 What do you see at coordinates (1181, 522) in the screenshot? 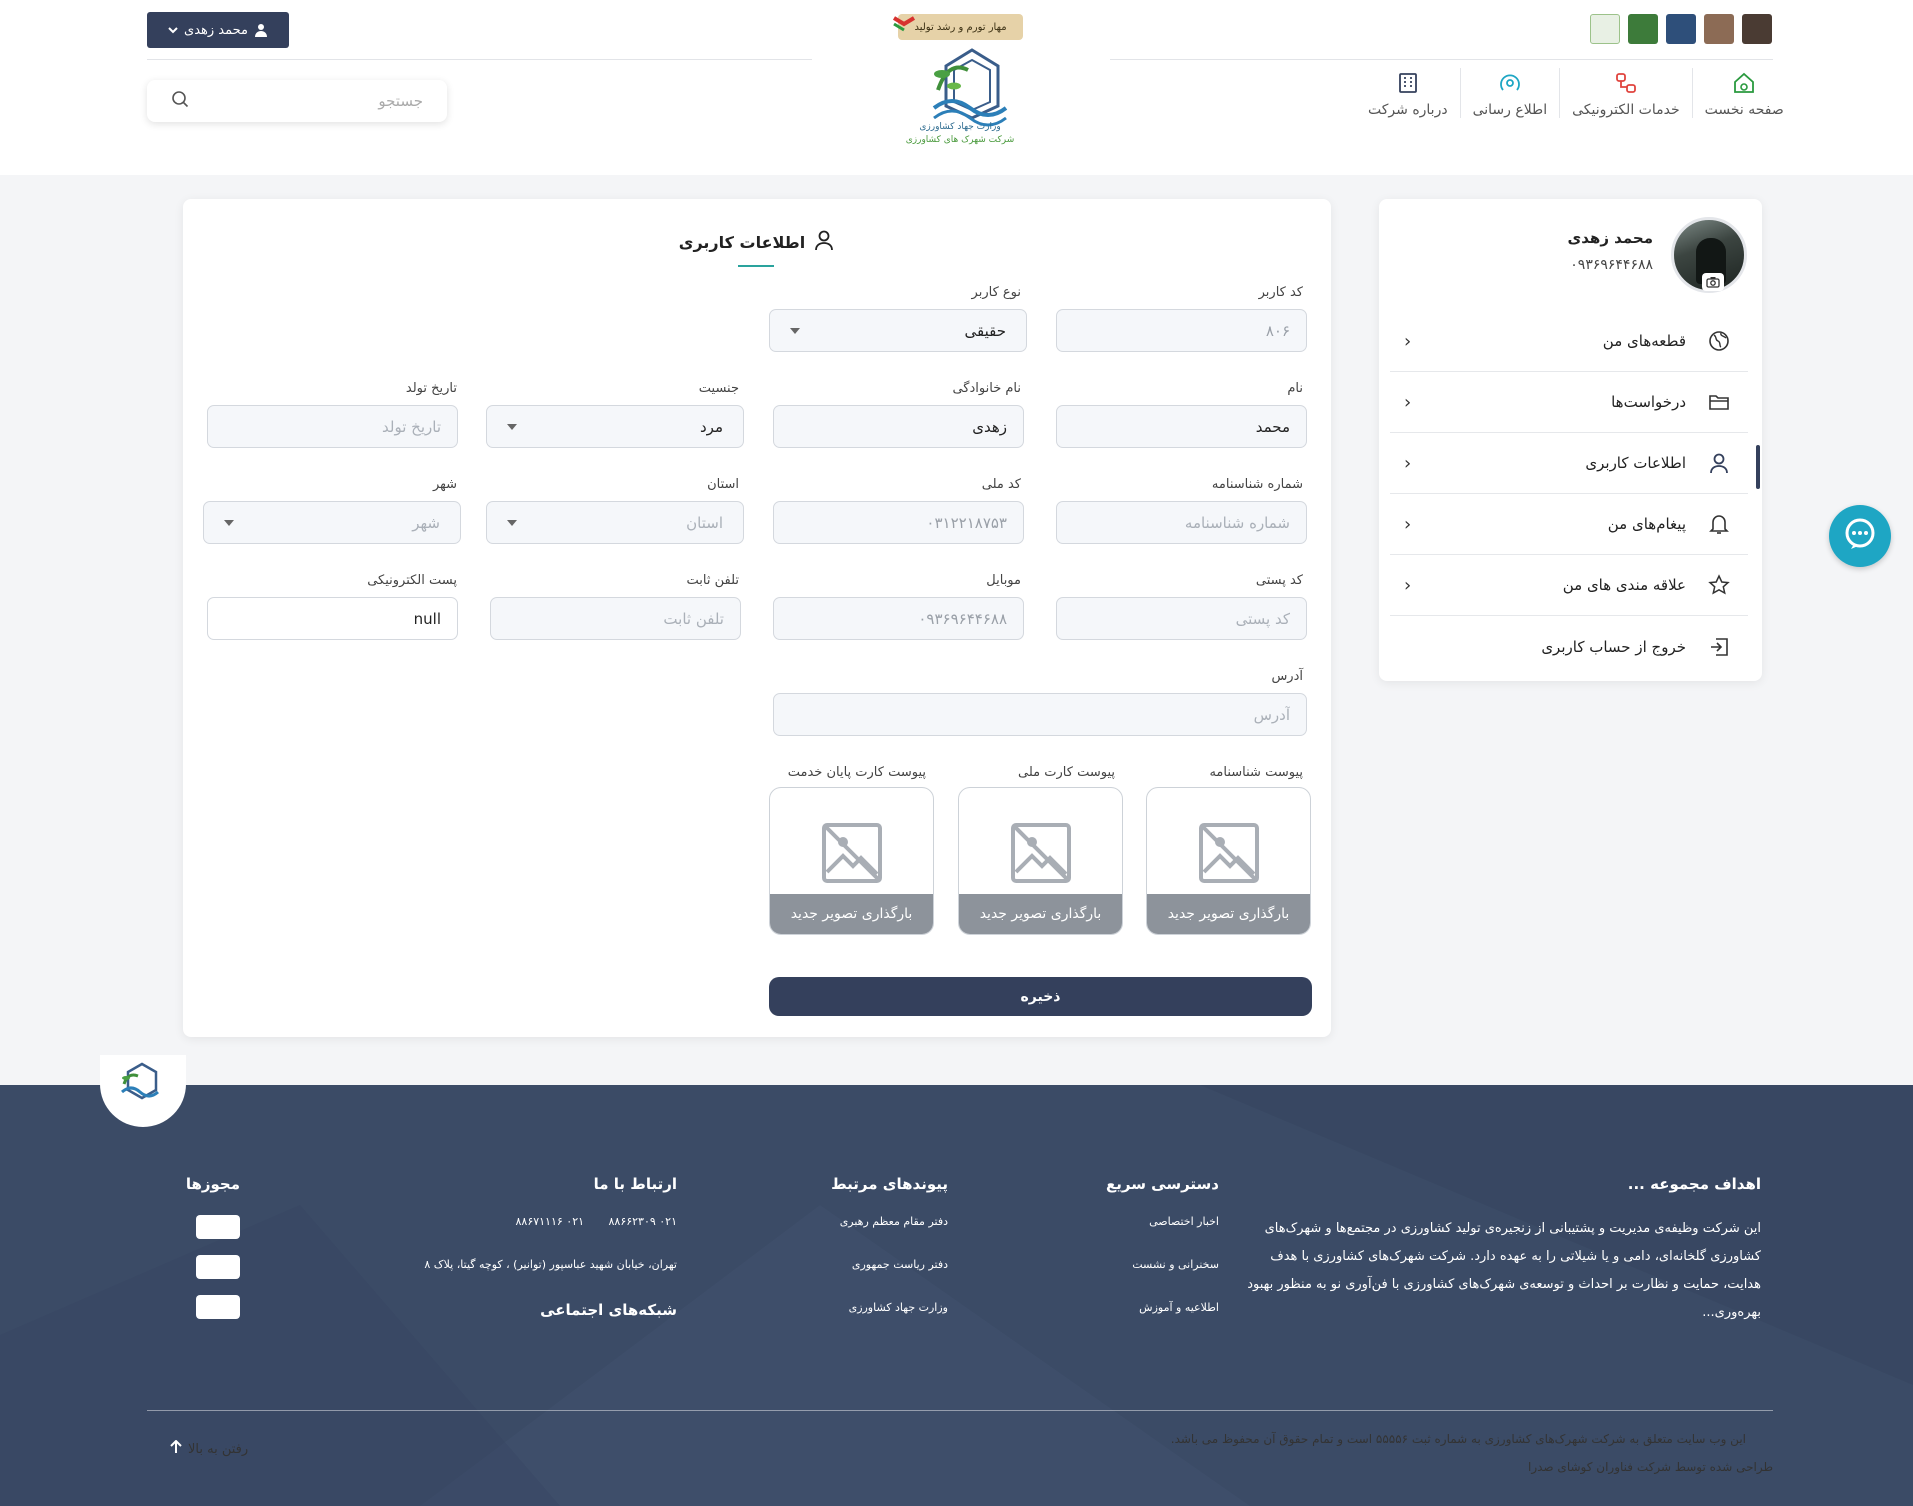
I see `id-number-field` at bounding box center [1181, 522].